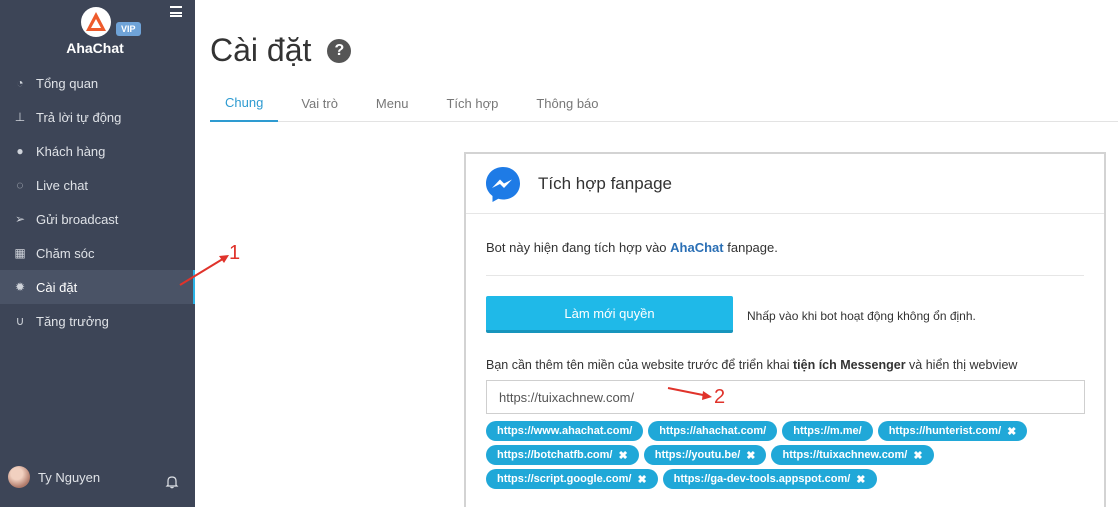 The image size is (1118, 507). What do you see at coordinates (235, 253) in the screenshot?
I see `annotation-label-1: 1` at bounding box center [235, 253].